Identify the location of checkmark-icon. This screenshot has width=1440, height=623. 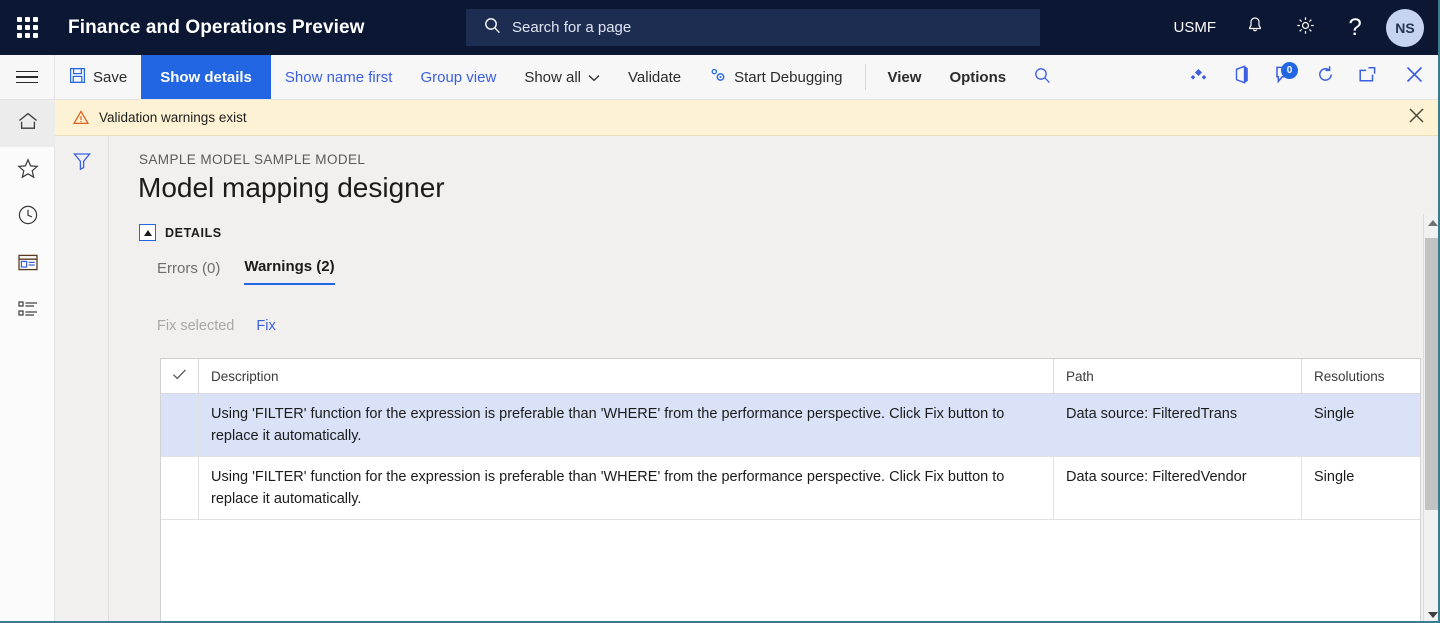
(179, 376).